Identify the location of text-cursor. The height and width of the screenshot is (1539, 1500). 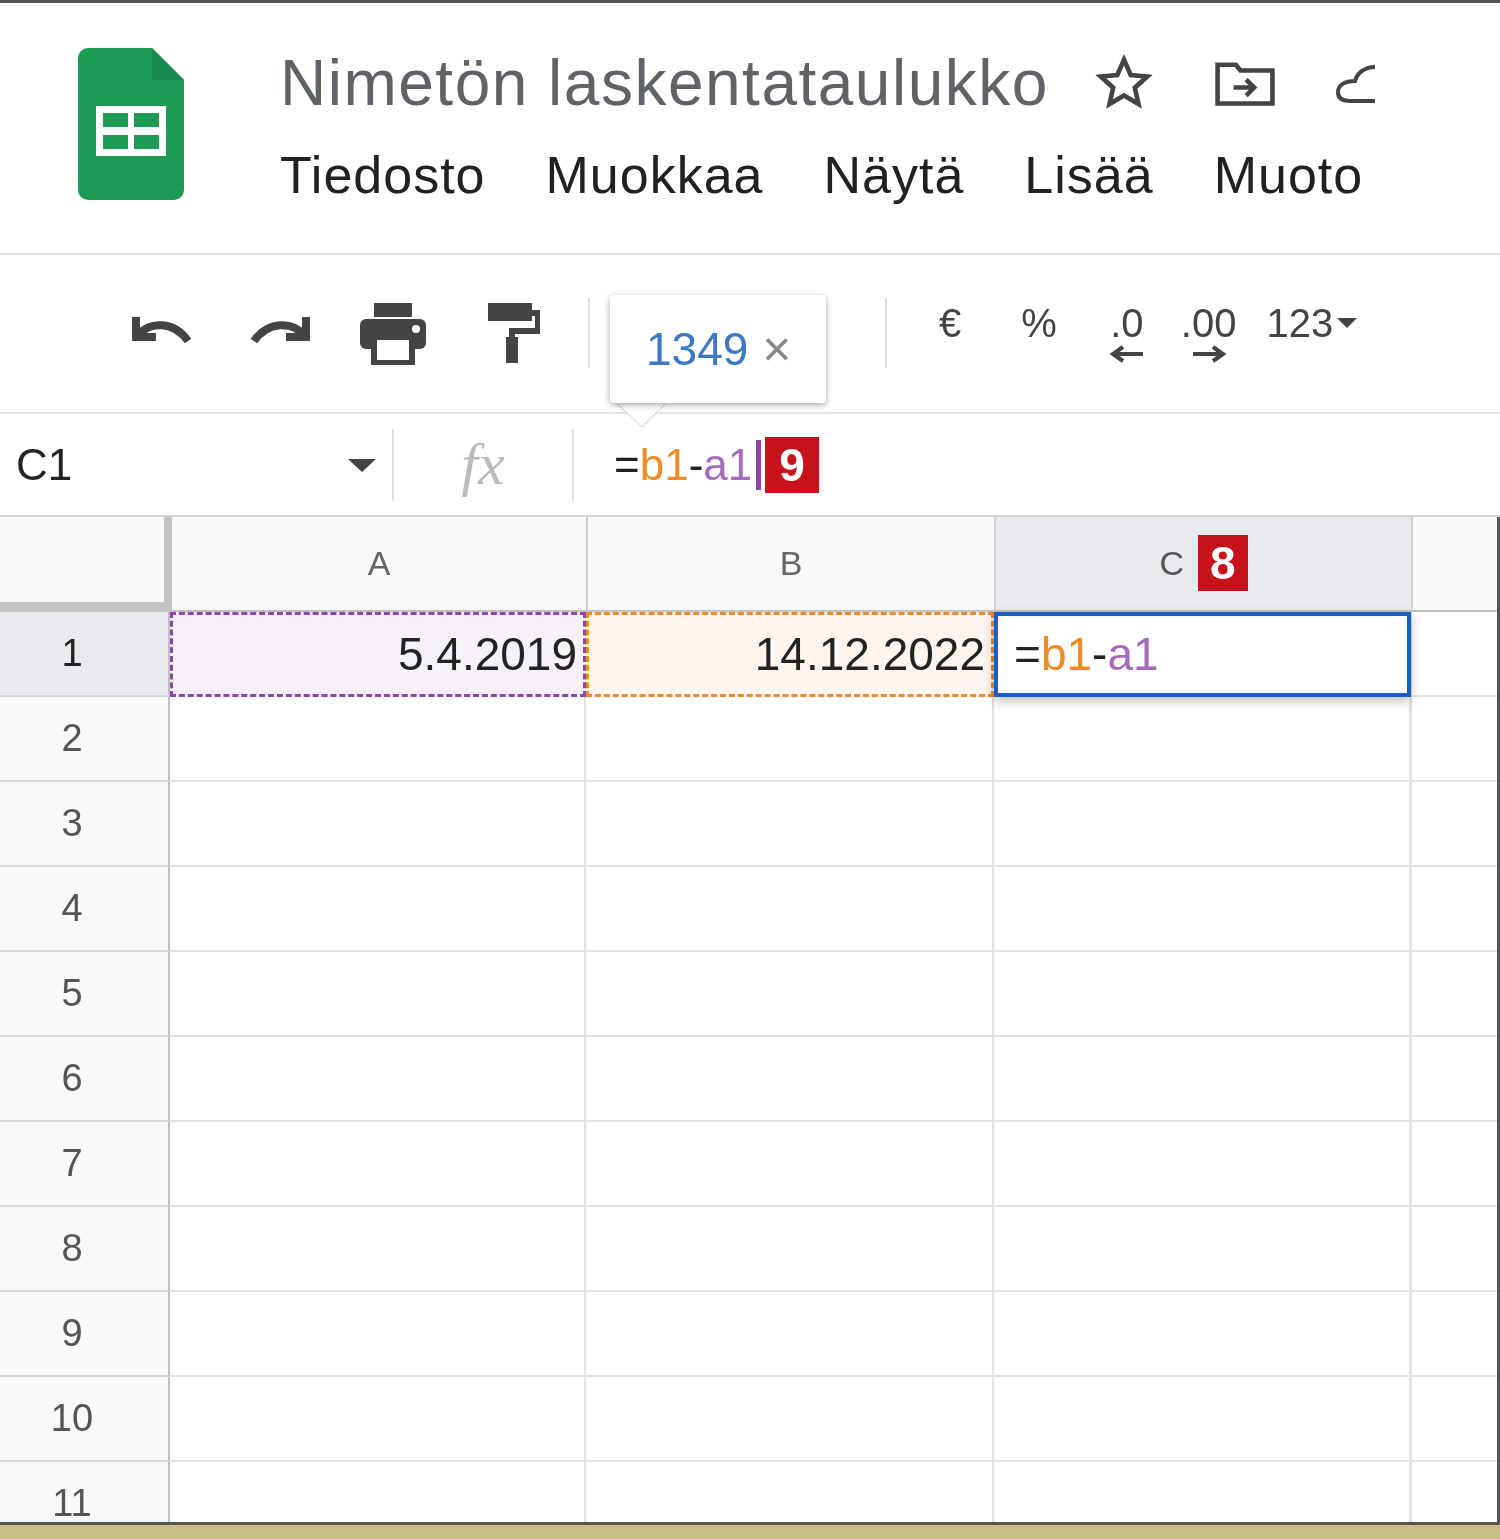
(759, 464).